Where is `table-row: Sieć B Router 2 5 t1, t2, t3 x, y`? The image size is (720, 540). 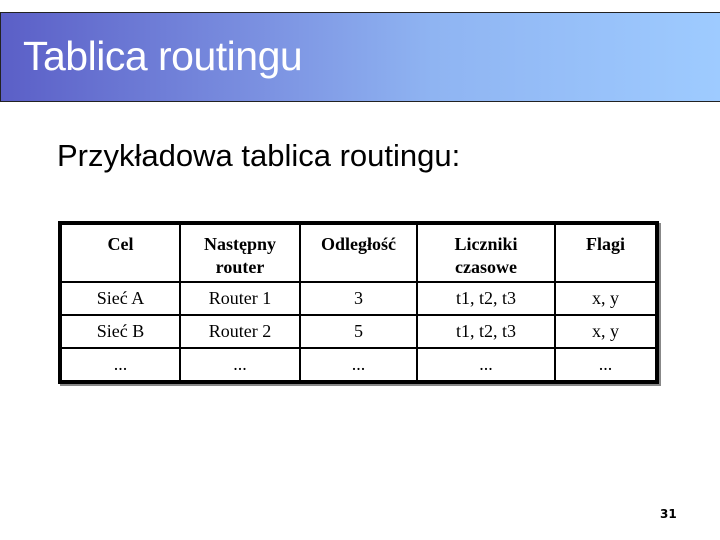 table-row: Sieć B Router 2 5 t1, t2, t3 x, y is located at coordinates (358, 331).